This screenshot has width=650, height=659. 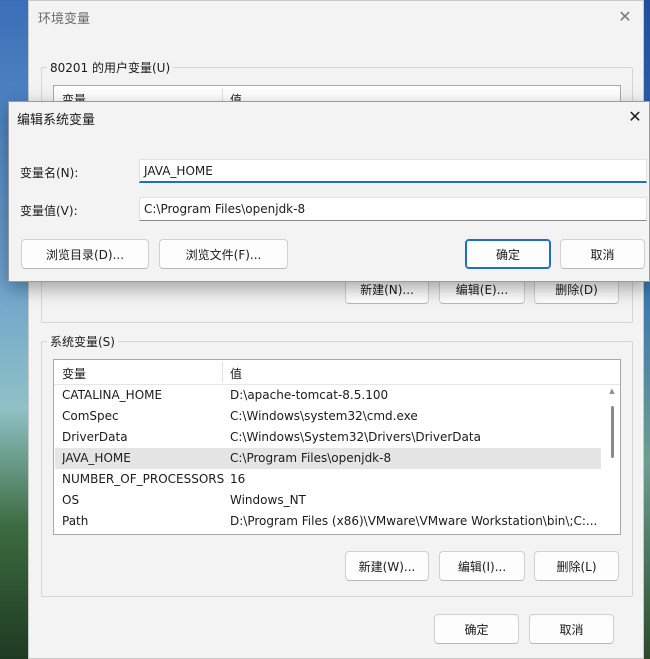 What do you see at coordinates (95, 437) in the screenshot?
I see `variable-name: DriverData` at bounding box center [95, 437].